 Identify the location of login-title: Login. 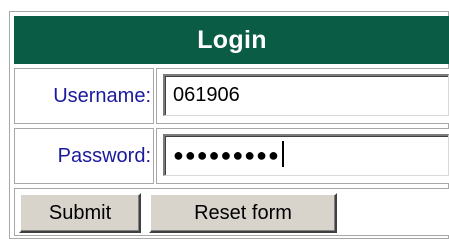
(232, 40).